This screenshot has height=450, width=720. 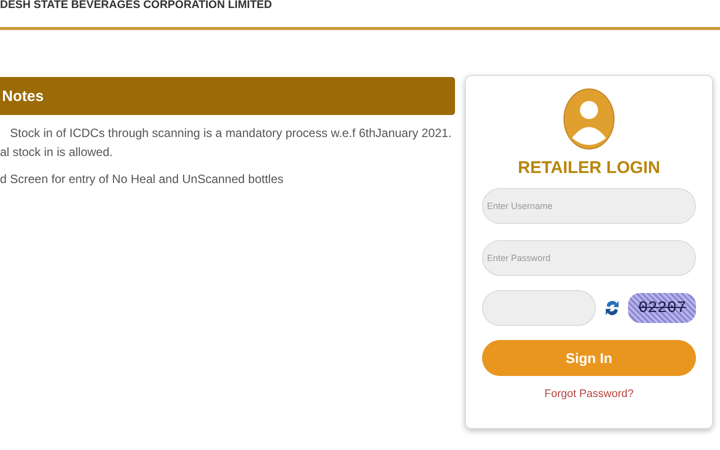 I want to click on site-title: DESH STATE BEVERAGES CORPORATION LIMITED, so click(x=136, y=5).